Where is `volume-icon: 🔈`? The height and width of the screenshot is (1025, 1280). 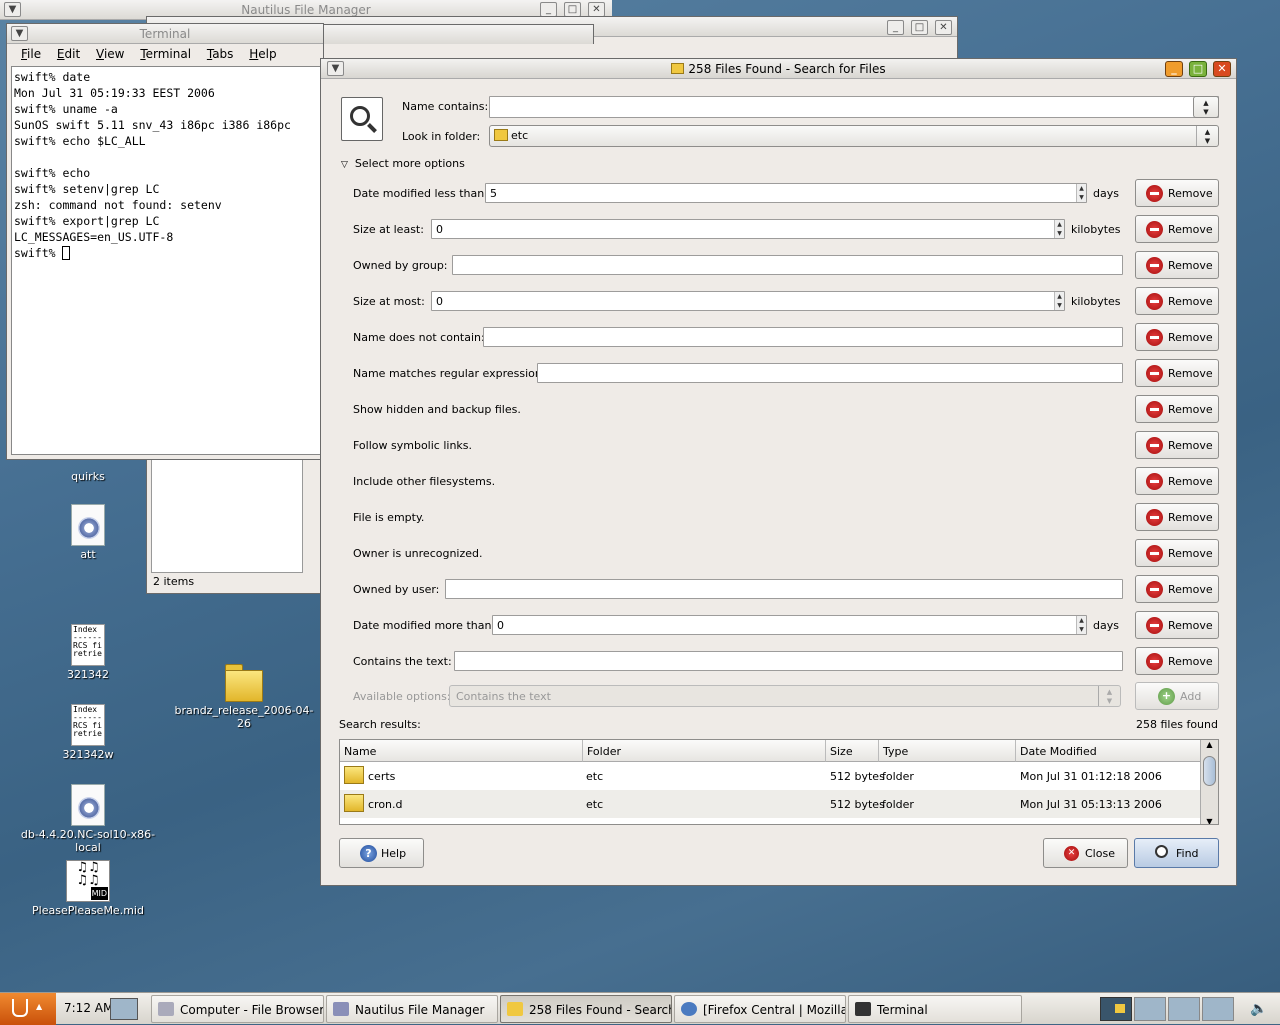 volume-icon: 🔈 is located at coordinates (1258, 1009).